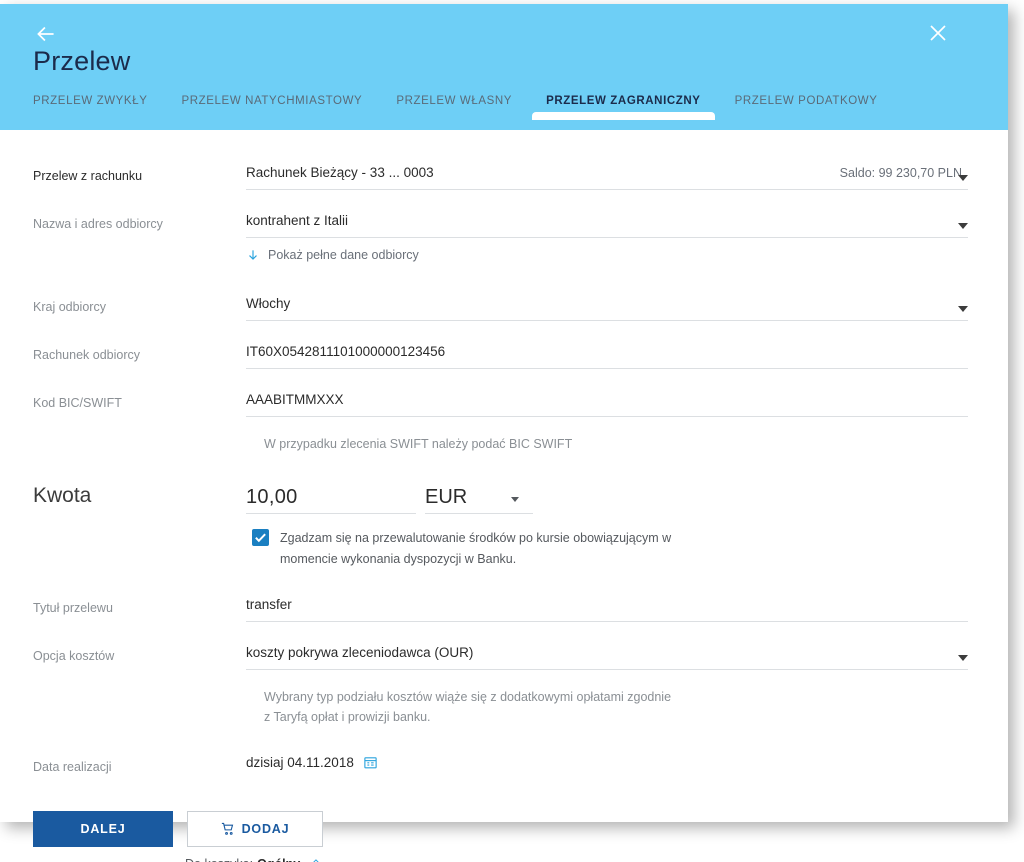  I want to click on amount-label: Kwota, so click(62, 495).